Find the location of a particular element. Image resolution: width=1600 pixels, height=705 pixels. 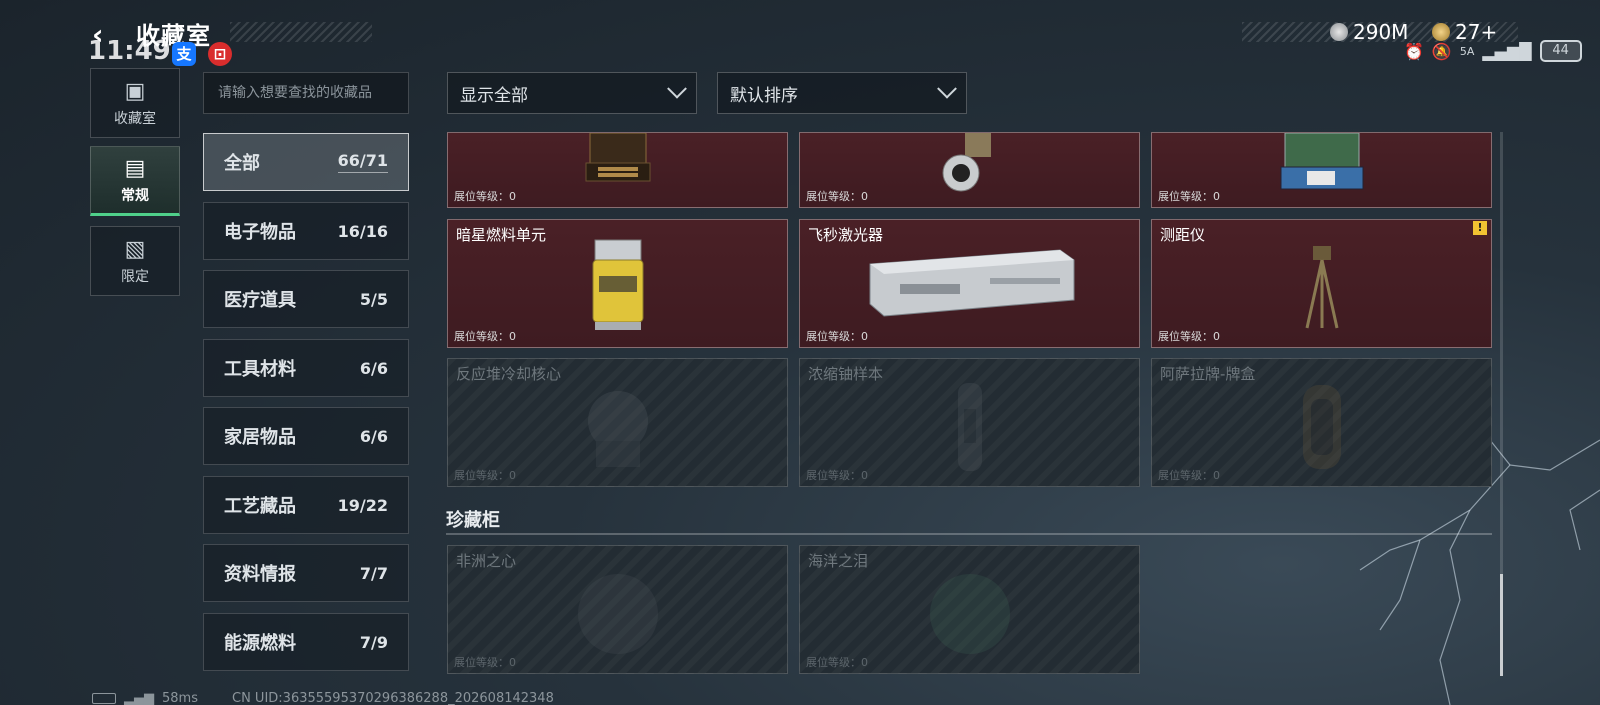

category-count: 5/5 is located at coordinates (373, 299).